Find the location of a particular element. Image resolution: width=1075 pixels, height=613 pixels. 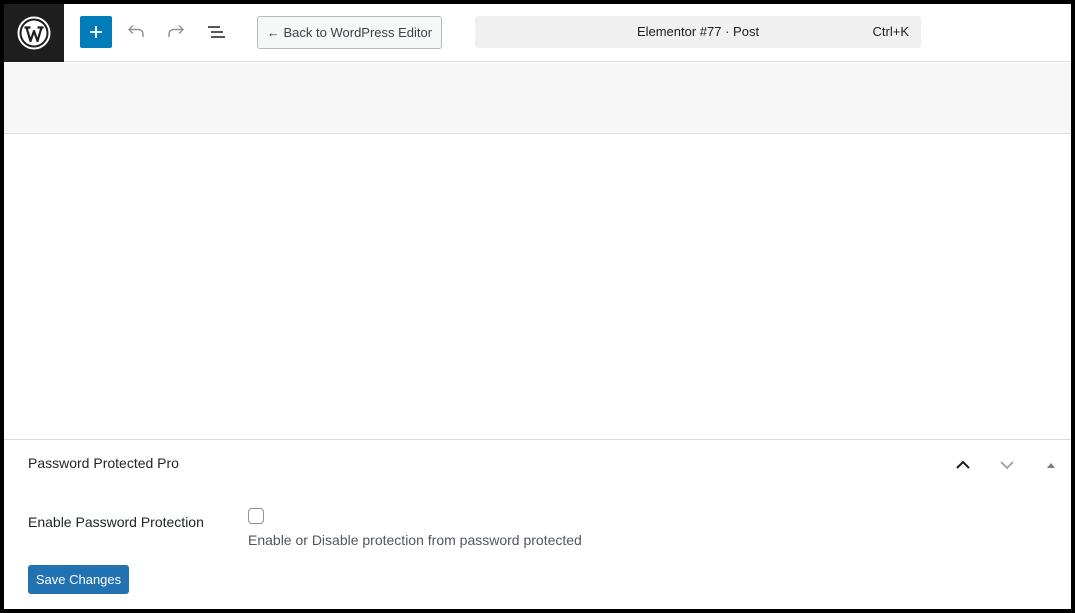

redo-icon is located at coordinates (176, 30).